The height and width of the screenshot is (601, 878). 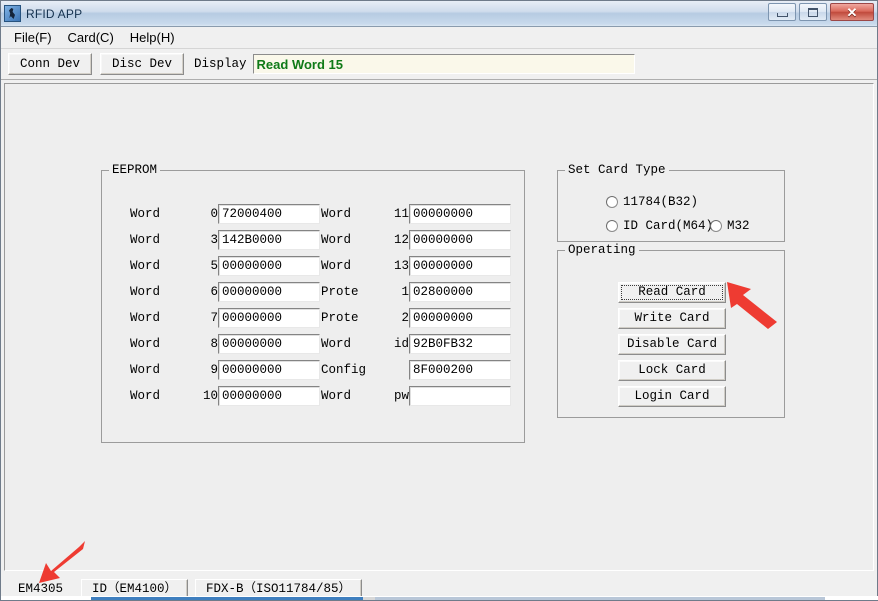 I want to click on read-card-button: Read Card, so click(x=672, y=292).